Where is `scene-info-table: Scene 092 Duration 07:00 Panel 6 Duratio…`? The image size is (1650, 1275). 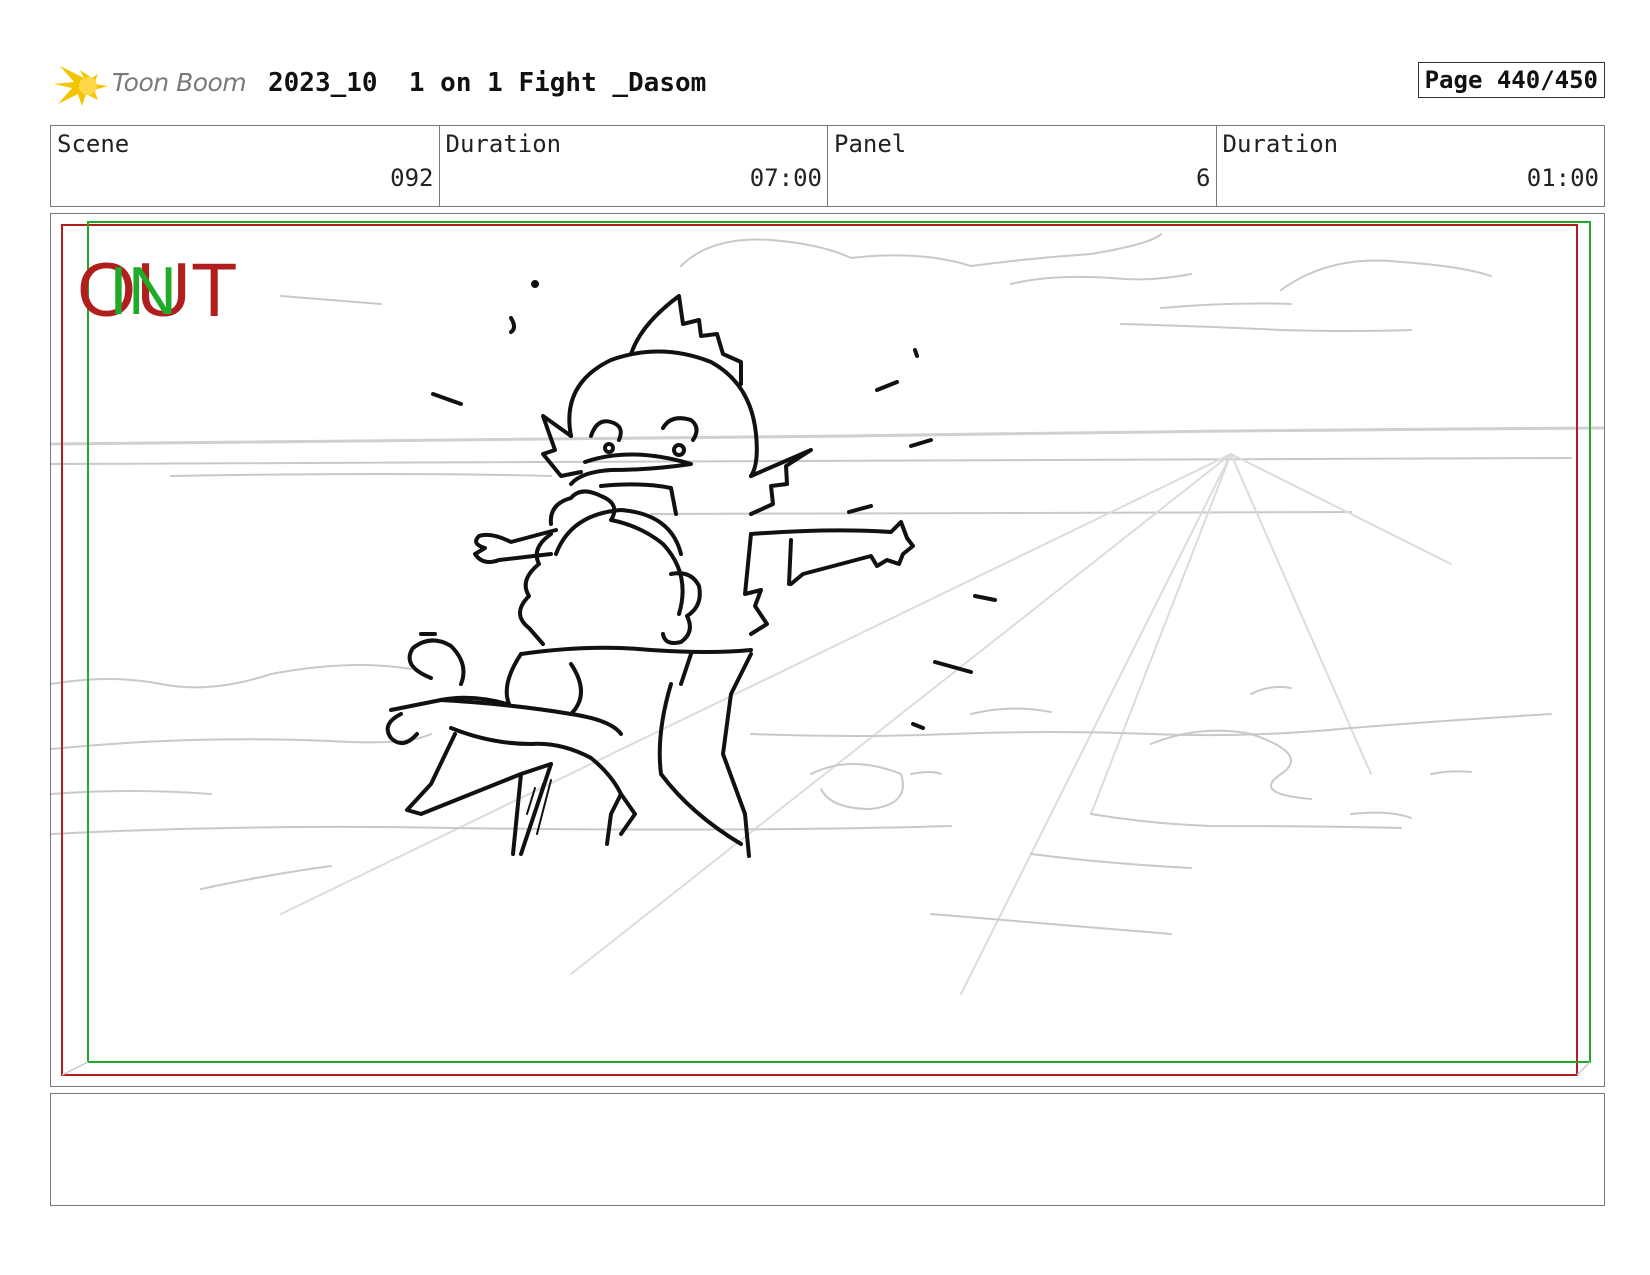 scene-info-table: Scene 092 Duration 07:00 Panel 6 Duratio… is located at coordinates (827, 166).